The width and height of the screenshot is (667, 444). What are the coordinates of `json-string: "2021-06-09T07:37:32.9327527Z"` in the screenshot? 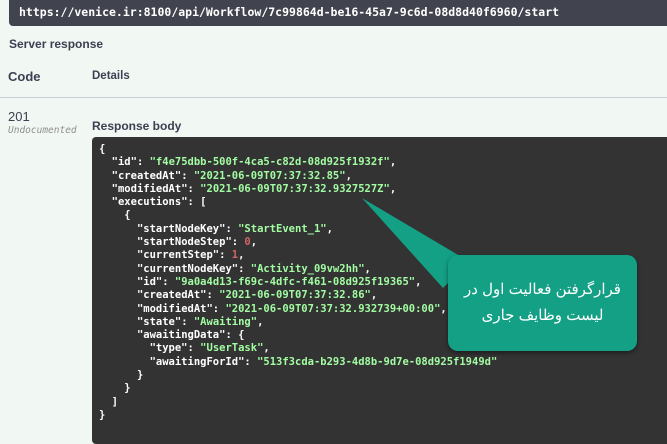 It's located at (295, 188).